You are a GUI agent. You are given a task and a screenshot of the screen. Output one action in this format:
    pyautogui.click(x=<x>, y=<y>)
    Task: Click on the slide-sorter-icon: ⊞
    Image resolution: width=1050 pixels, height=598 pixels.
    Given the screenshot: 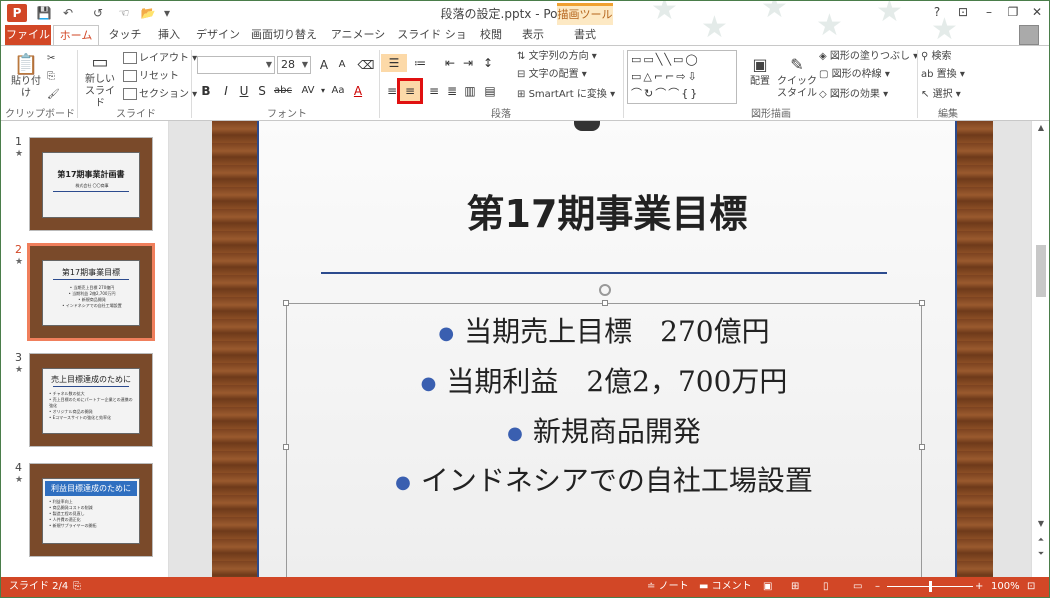 What is the action you would take?
    pyautogui.click(x=795, y=587)
    